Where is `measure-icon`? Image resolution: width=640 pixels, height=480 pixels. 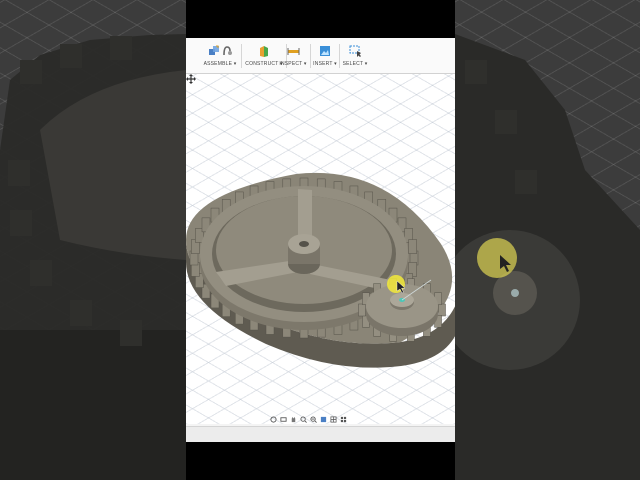 measure-icon is located at coordinates (293, 51).